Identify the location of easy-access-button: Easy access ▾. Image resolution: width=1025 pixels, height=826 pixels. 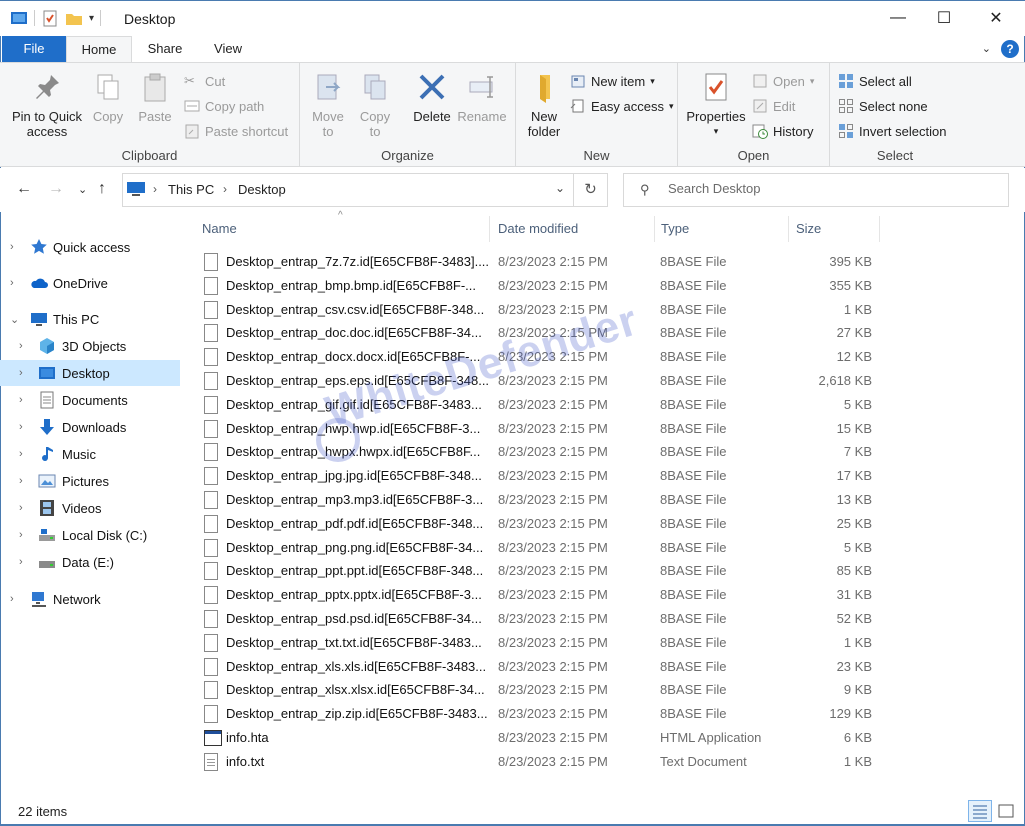
(622, 106).